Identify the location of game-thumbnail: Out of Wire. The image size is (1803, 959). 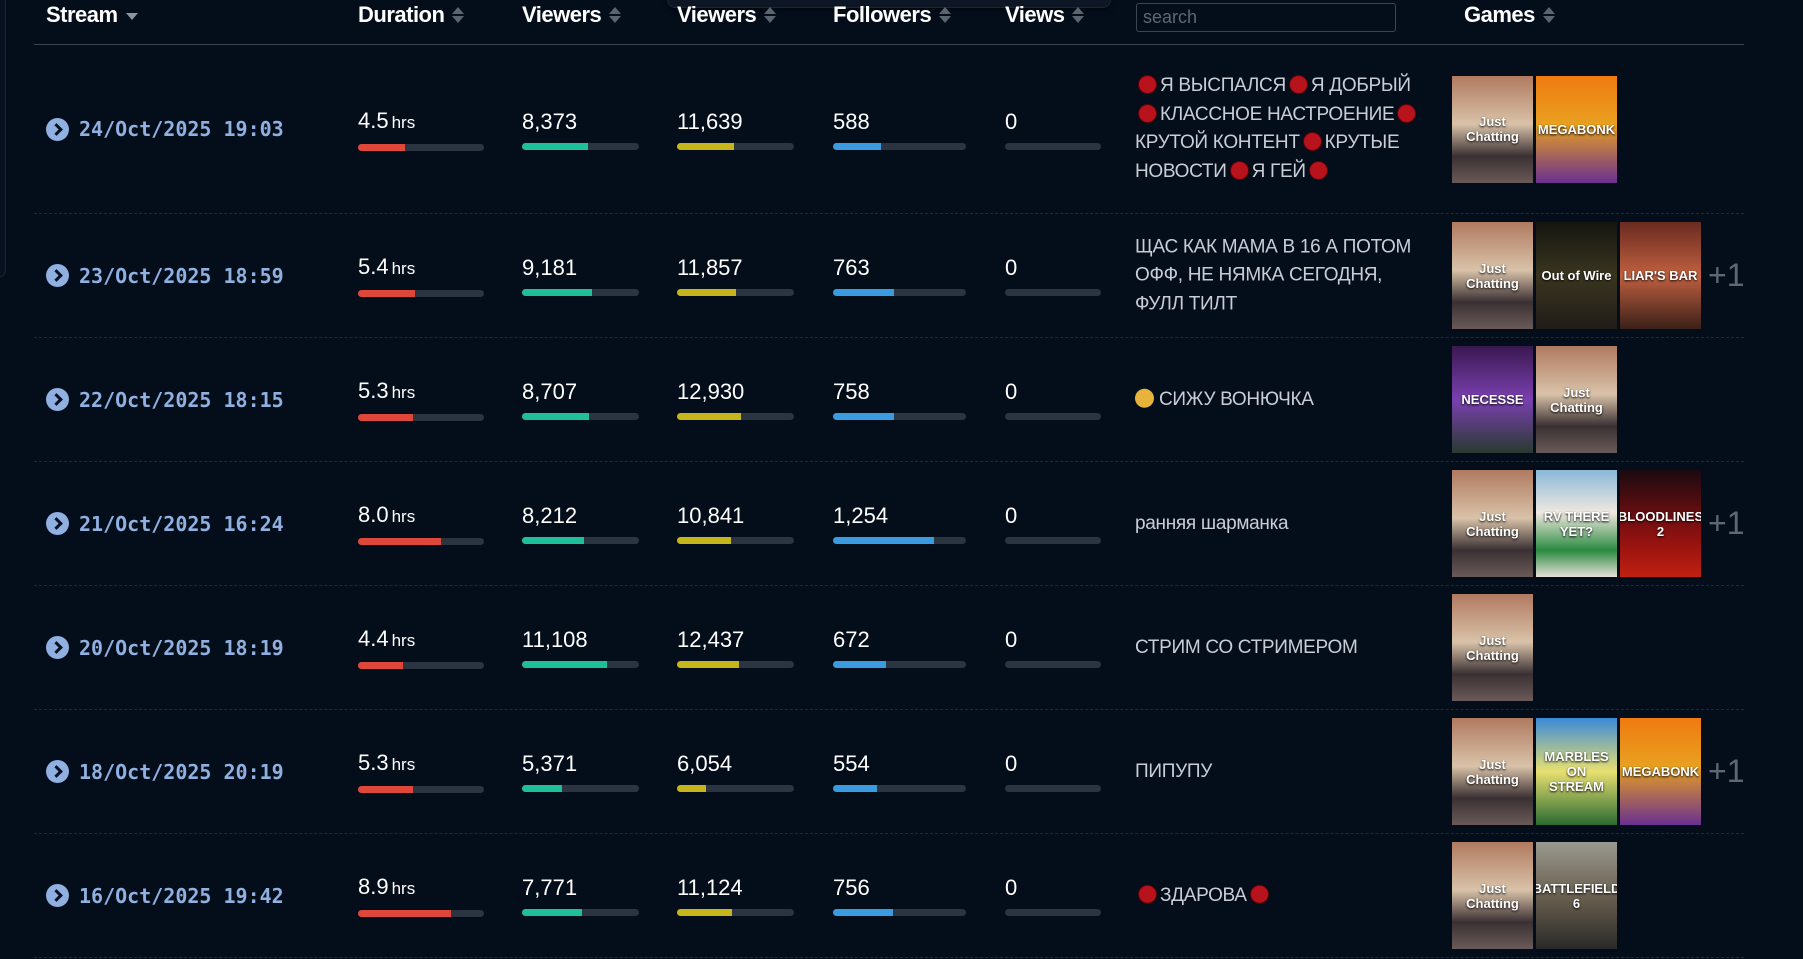
(1576, 275).